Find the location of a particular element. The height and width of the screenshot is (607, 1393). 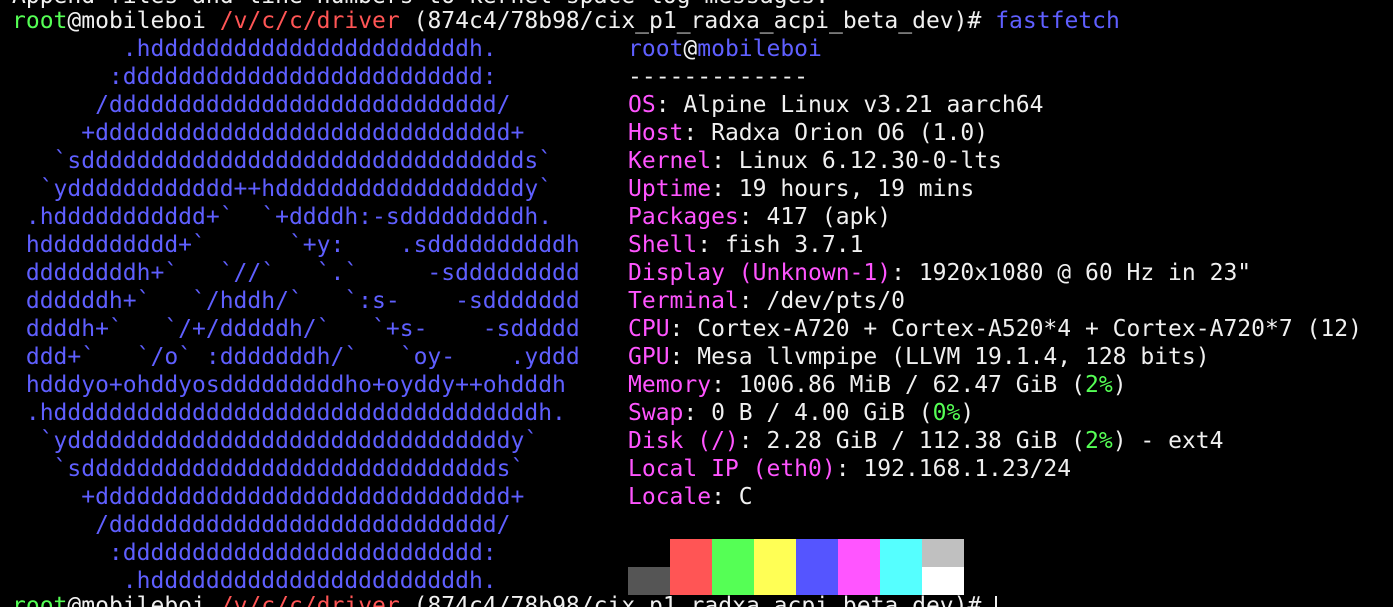

logo-line: ddddh+` `/+/dddddh/` `+s- -sddddd is located at coordinates (296, 329).